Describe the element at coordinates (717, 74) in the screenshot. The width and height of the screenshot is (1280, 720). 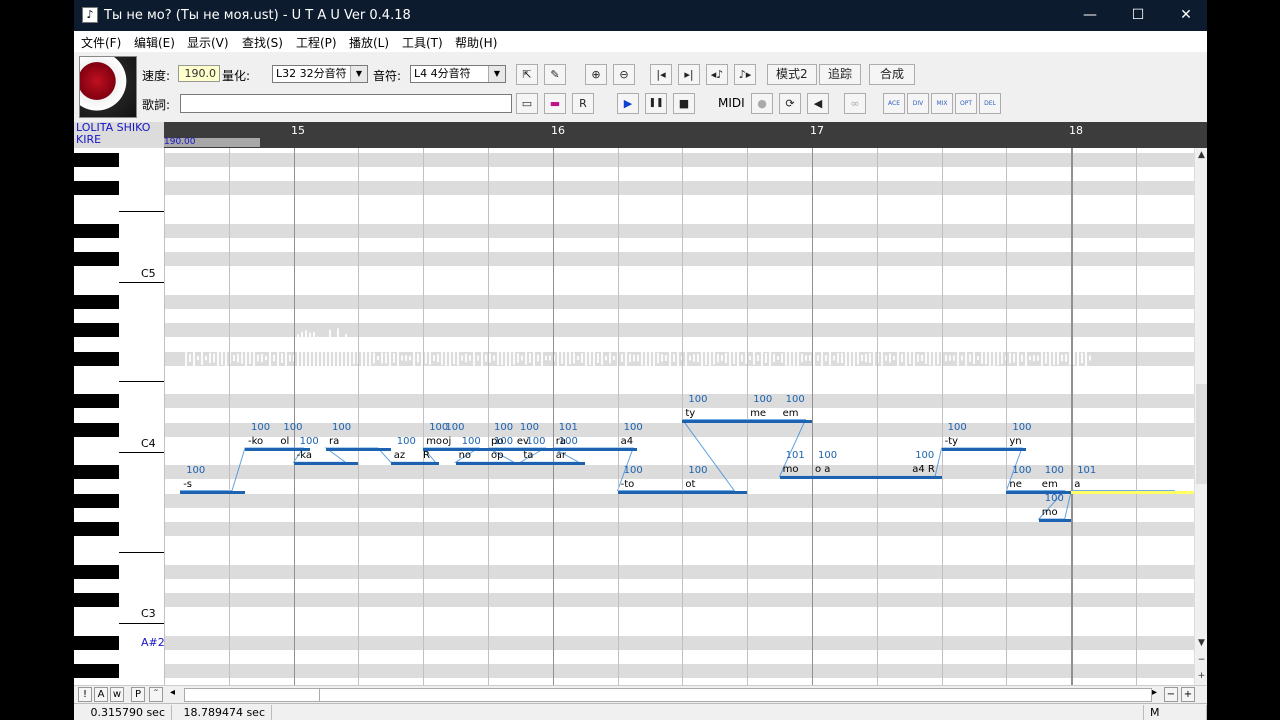
I see `prev-note-icon: ◂♪` at that location.